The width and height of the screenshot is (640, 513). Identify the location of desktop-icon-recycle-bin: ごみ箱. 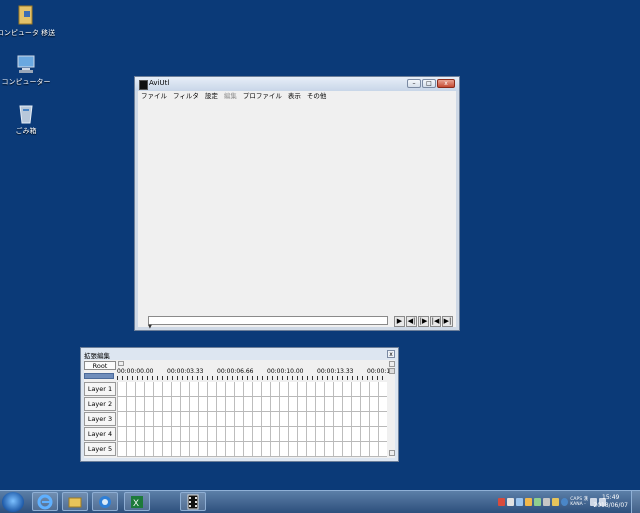
(28, 119).